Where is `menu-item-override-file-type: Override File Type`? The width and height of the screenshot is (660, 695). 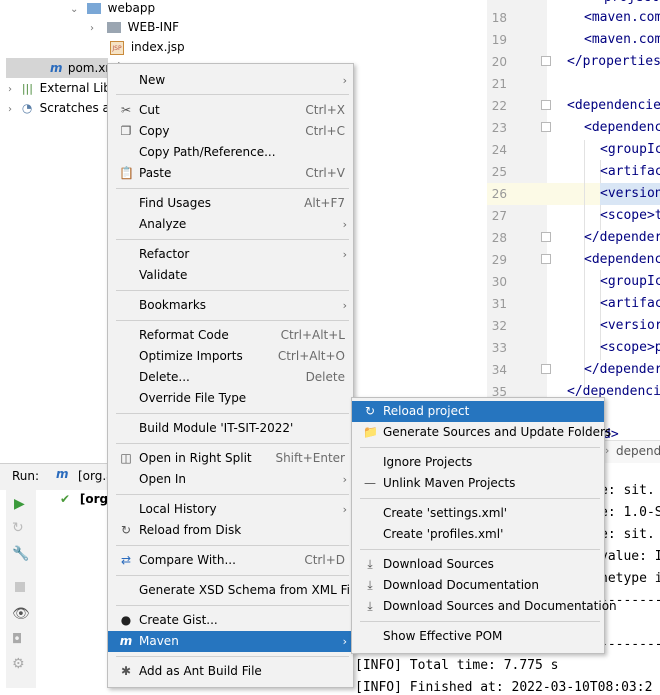 menu-item-override-file-type: Override File Type is located at coordinates (230, 398).